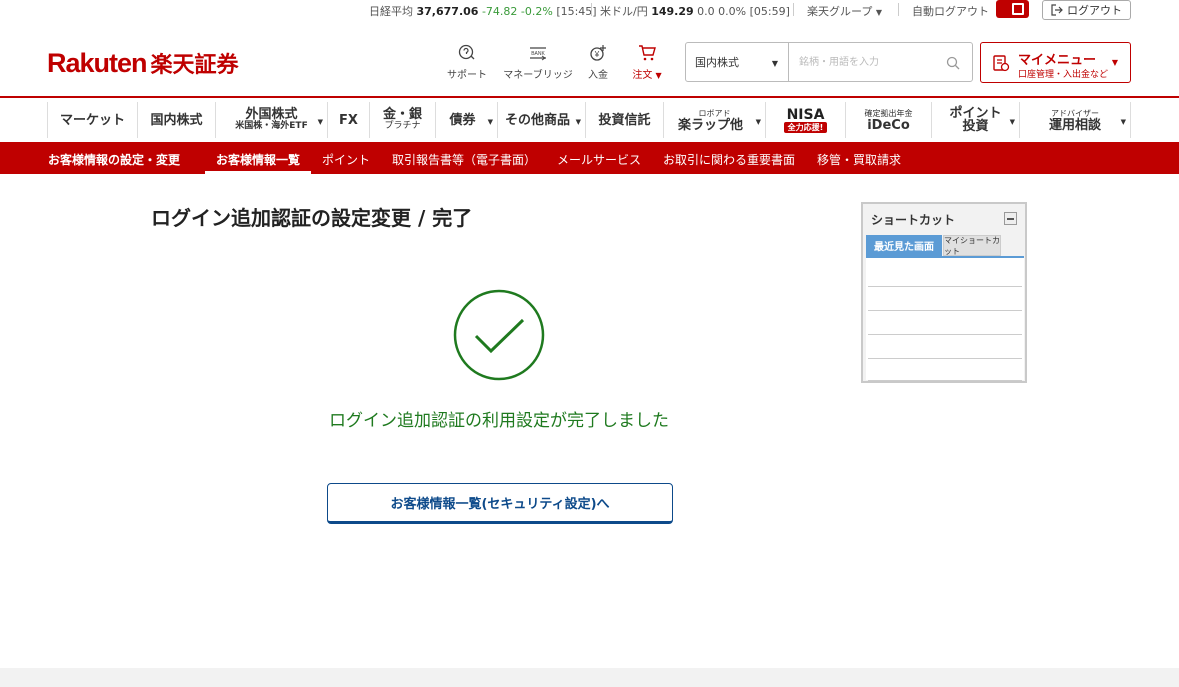  What do you see at coordinates (391, 11) in the screenshot?
I see `nikkei-label: 日経平均` at bounding box center [391, 11].